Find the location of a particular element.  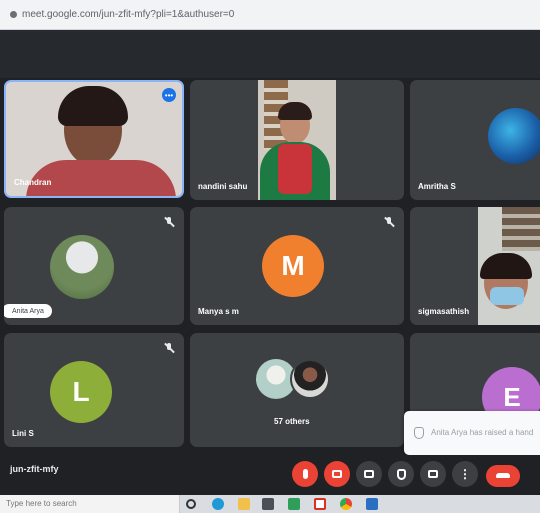

present-icon is located at coordinates (433, 474).